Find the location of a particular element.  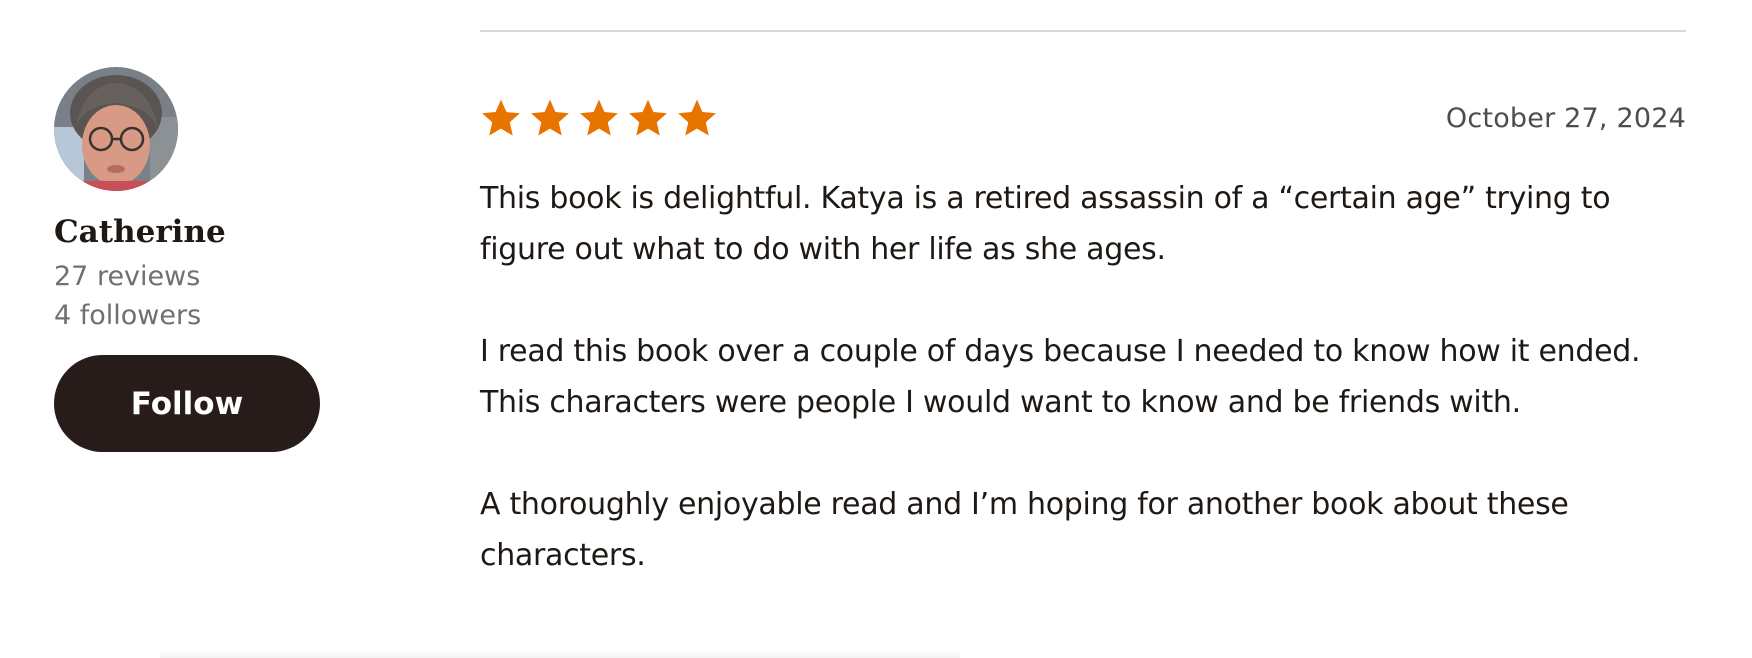

review-header: October 27, 2024 is located at coordinates (1083, 118).